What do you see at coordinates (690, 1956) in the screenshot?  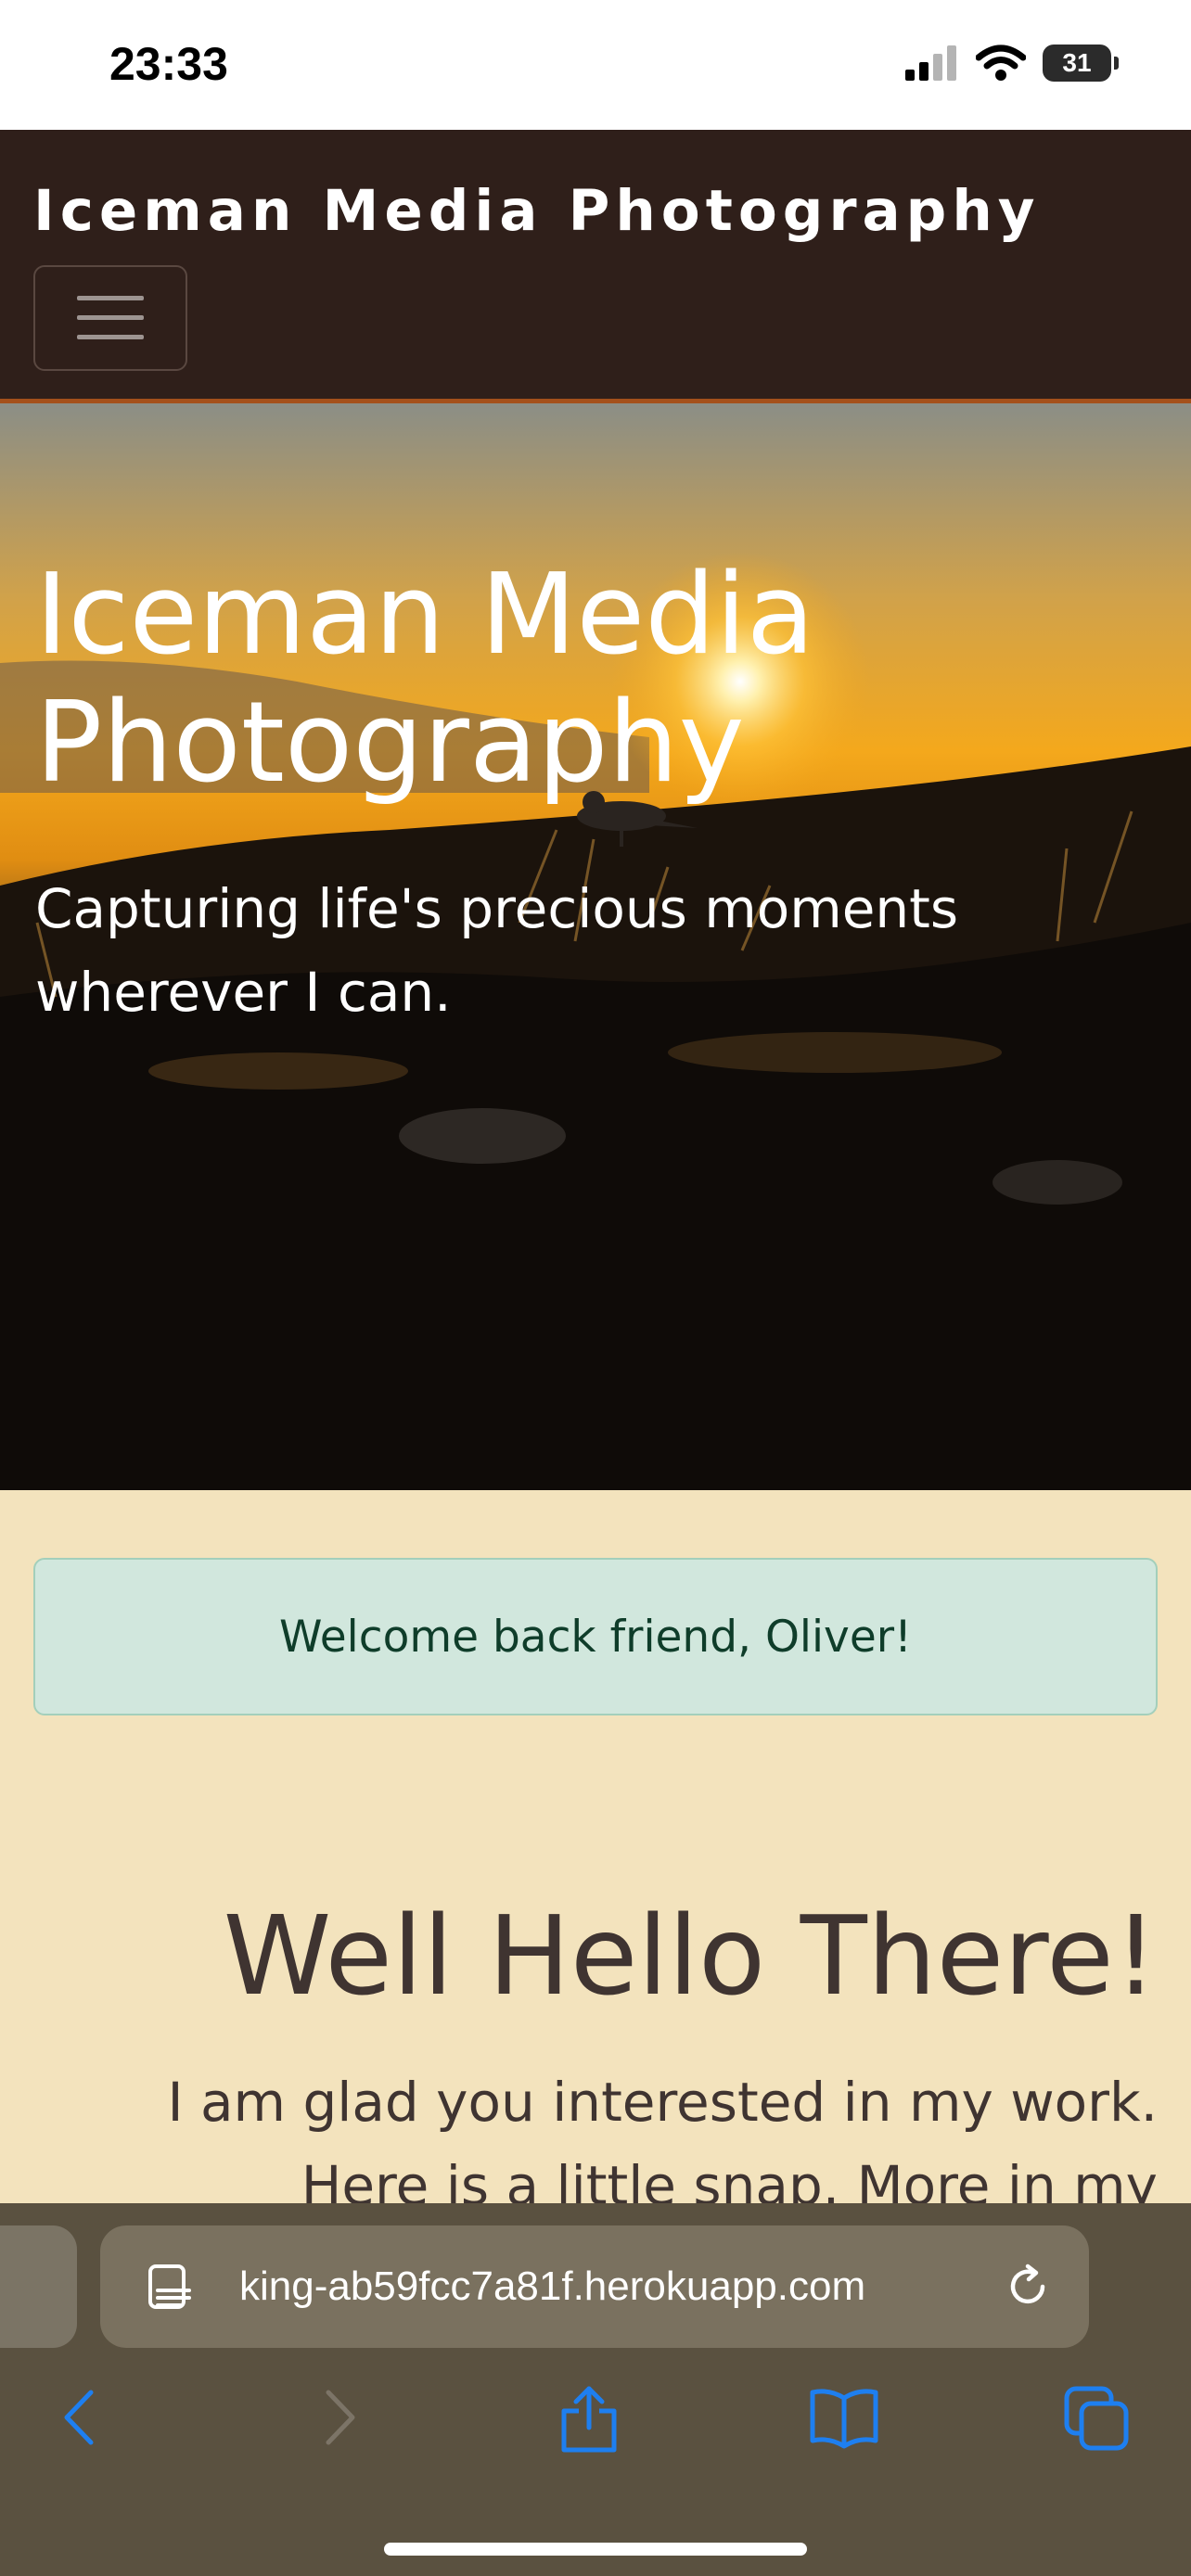 I see `welcome-title: Well Hello There!` at bounding box center [690, 1956].